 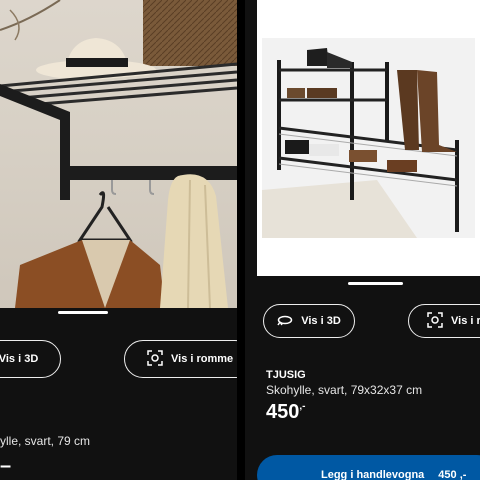 I want to click on price-suffix: ,-, so click(x=302, y=406).